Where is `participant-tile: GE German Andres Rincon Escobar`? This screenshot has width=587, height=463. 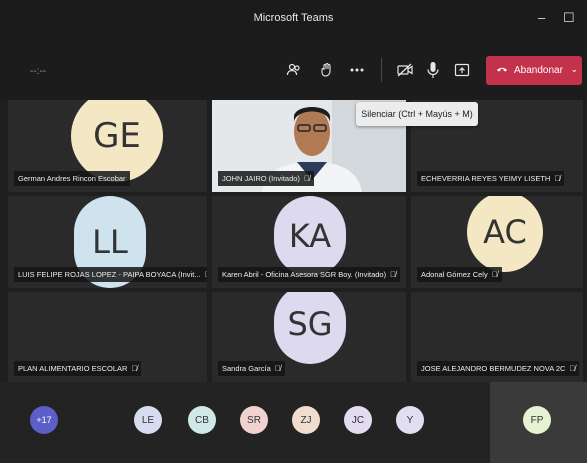 participant-tile: GE German Andres Rincon Escobar is located at coordinates (107, 146).